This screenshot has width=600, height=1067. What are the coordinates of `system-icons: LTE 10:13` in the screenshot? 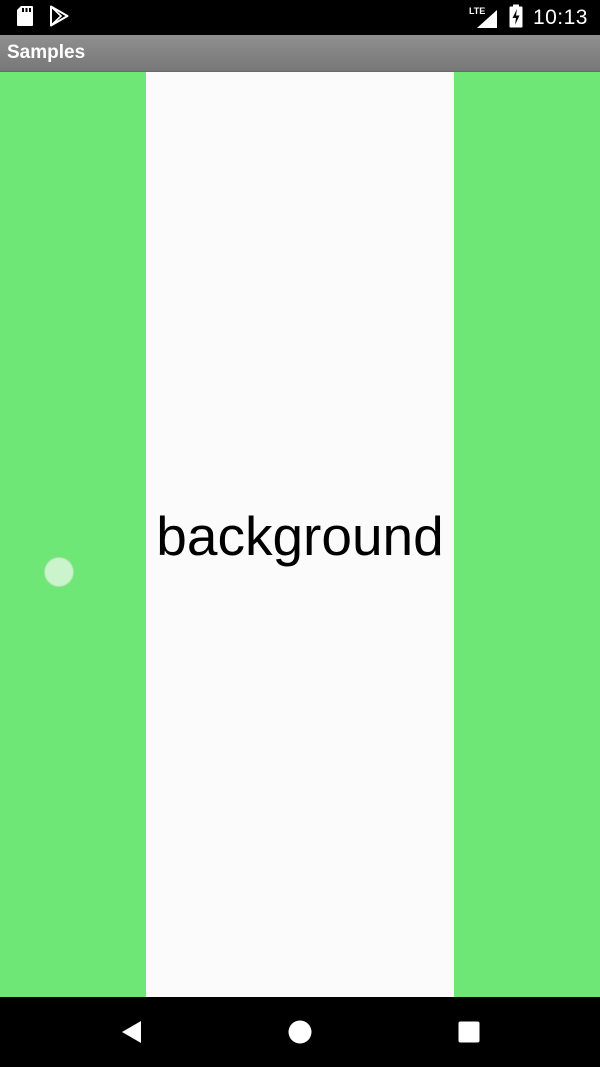 It's located at (528, 18).